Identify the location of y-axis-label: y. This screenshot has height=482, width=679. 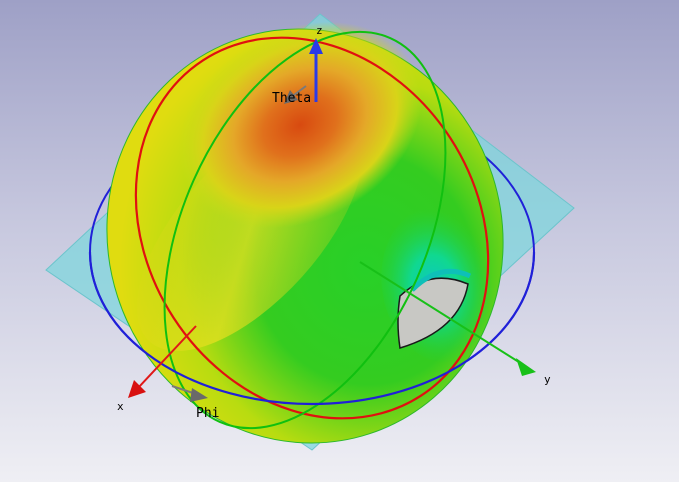
(547, 379).